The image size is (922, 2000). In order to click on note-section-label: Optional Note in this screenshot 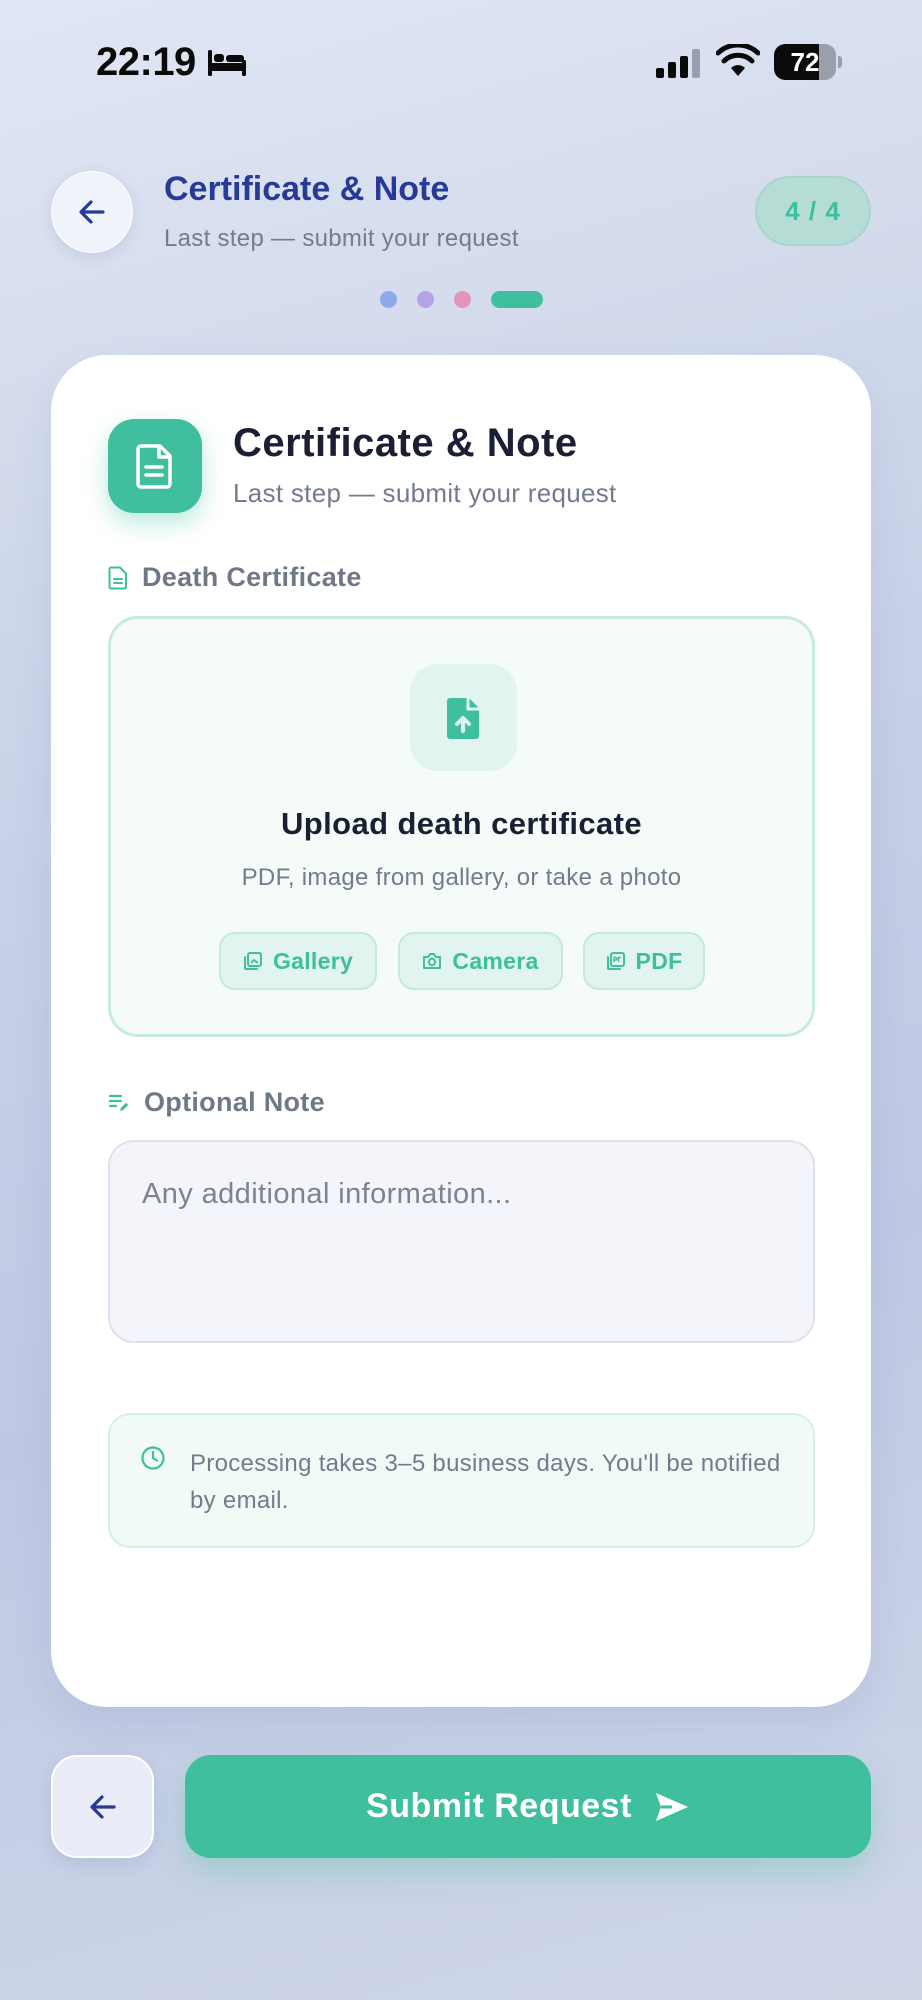, I will do `click(216, 1102)`.